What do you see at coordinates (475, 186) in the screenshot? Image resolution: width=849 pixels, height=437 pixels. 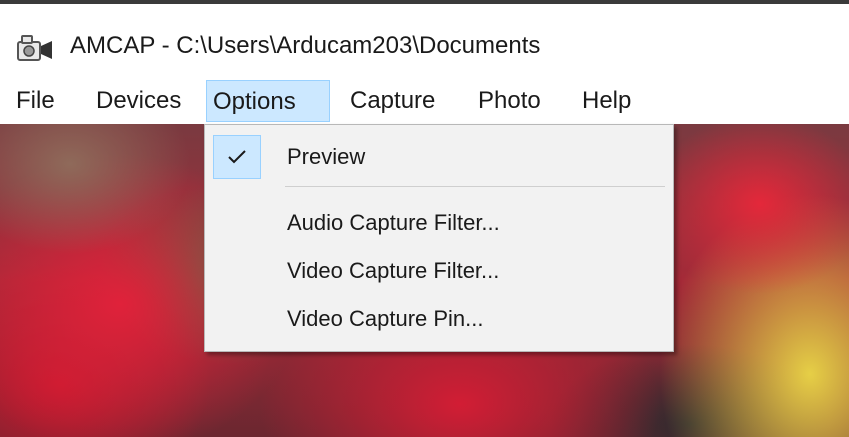 I see `menu-separator` at bounding box center [475, 186].